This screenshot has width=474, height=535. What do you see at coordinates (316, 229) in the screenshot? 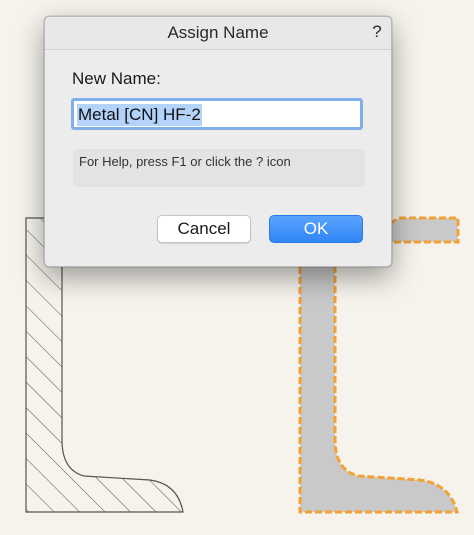
I see `ok-button: OK` at bounding box center [316, 229].